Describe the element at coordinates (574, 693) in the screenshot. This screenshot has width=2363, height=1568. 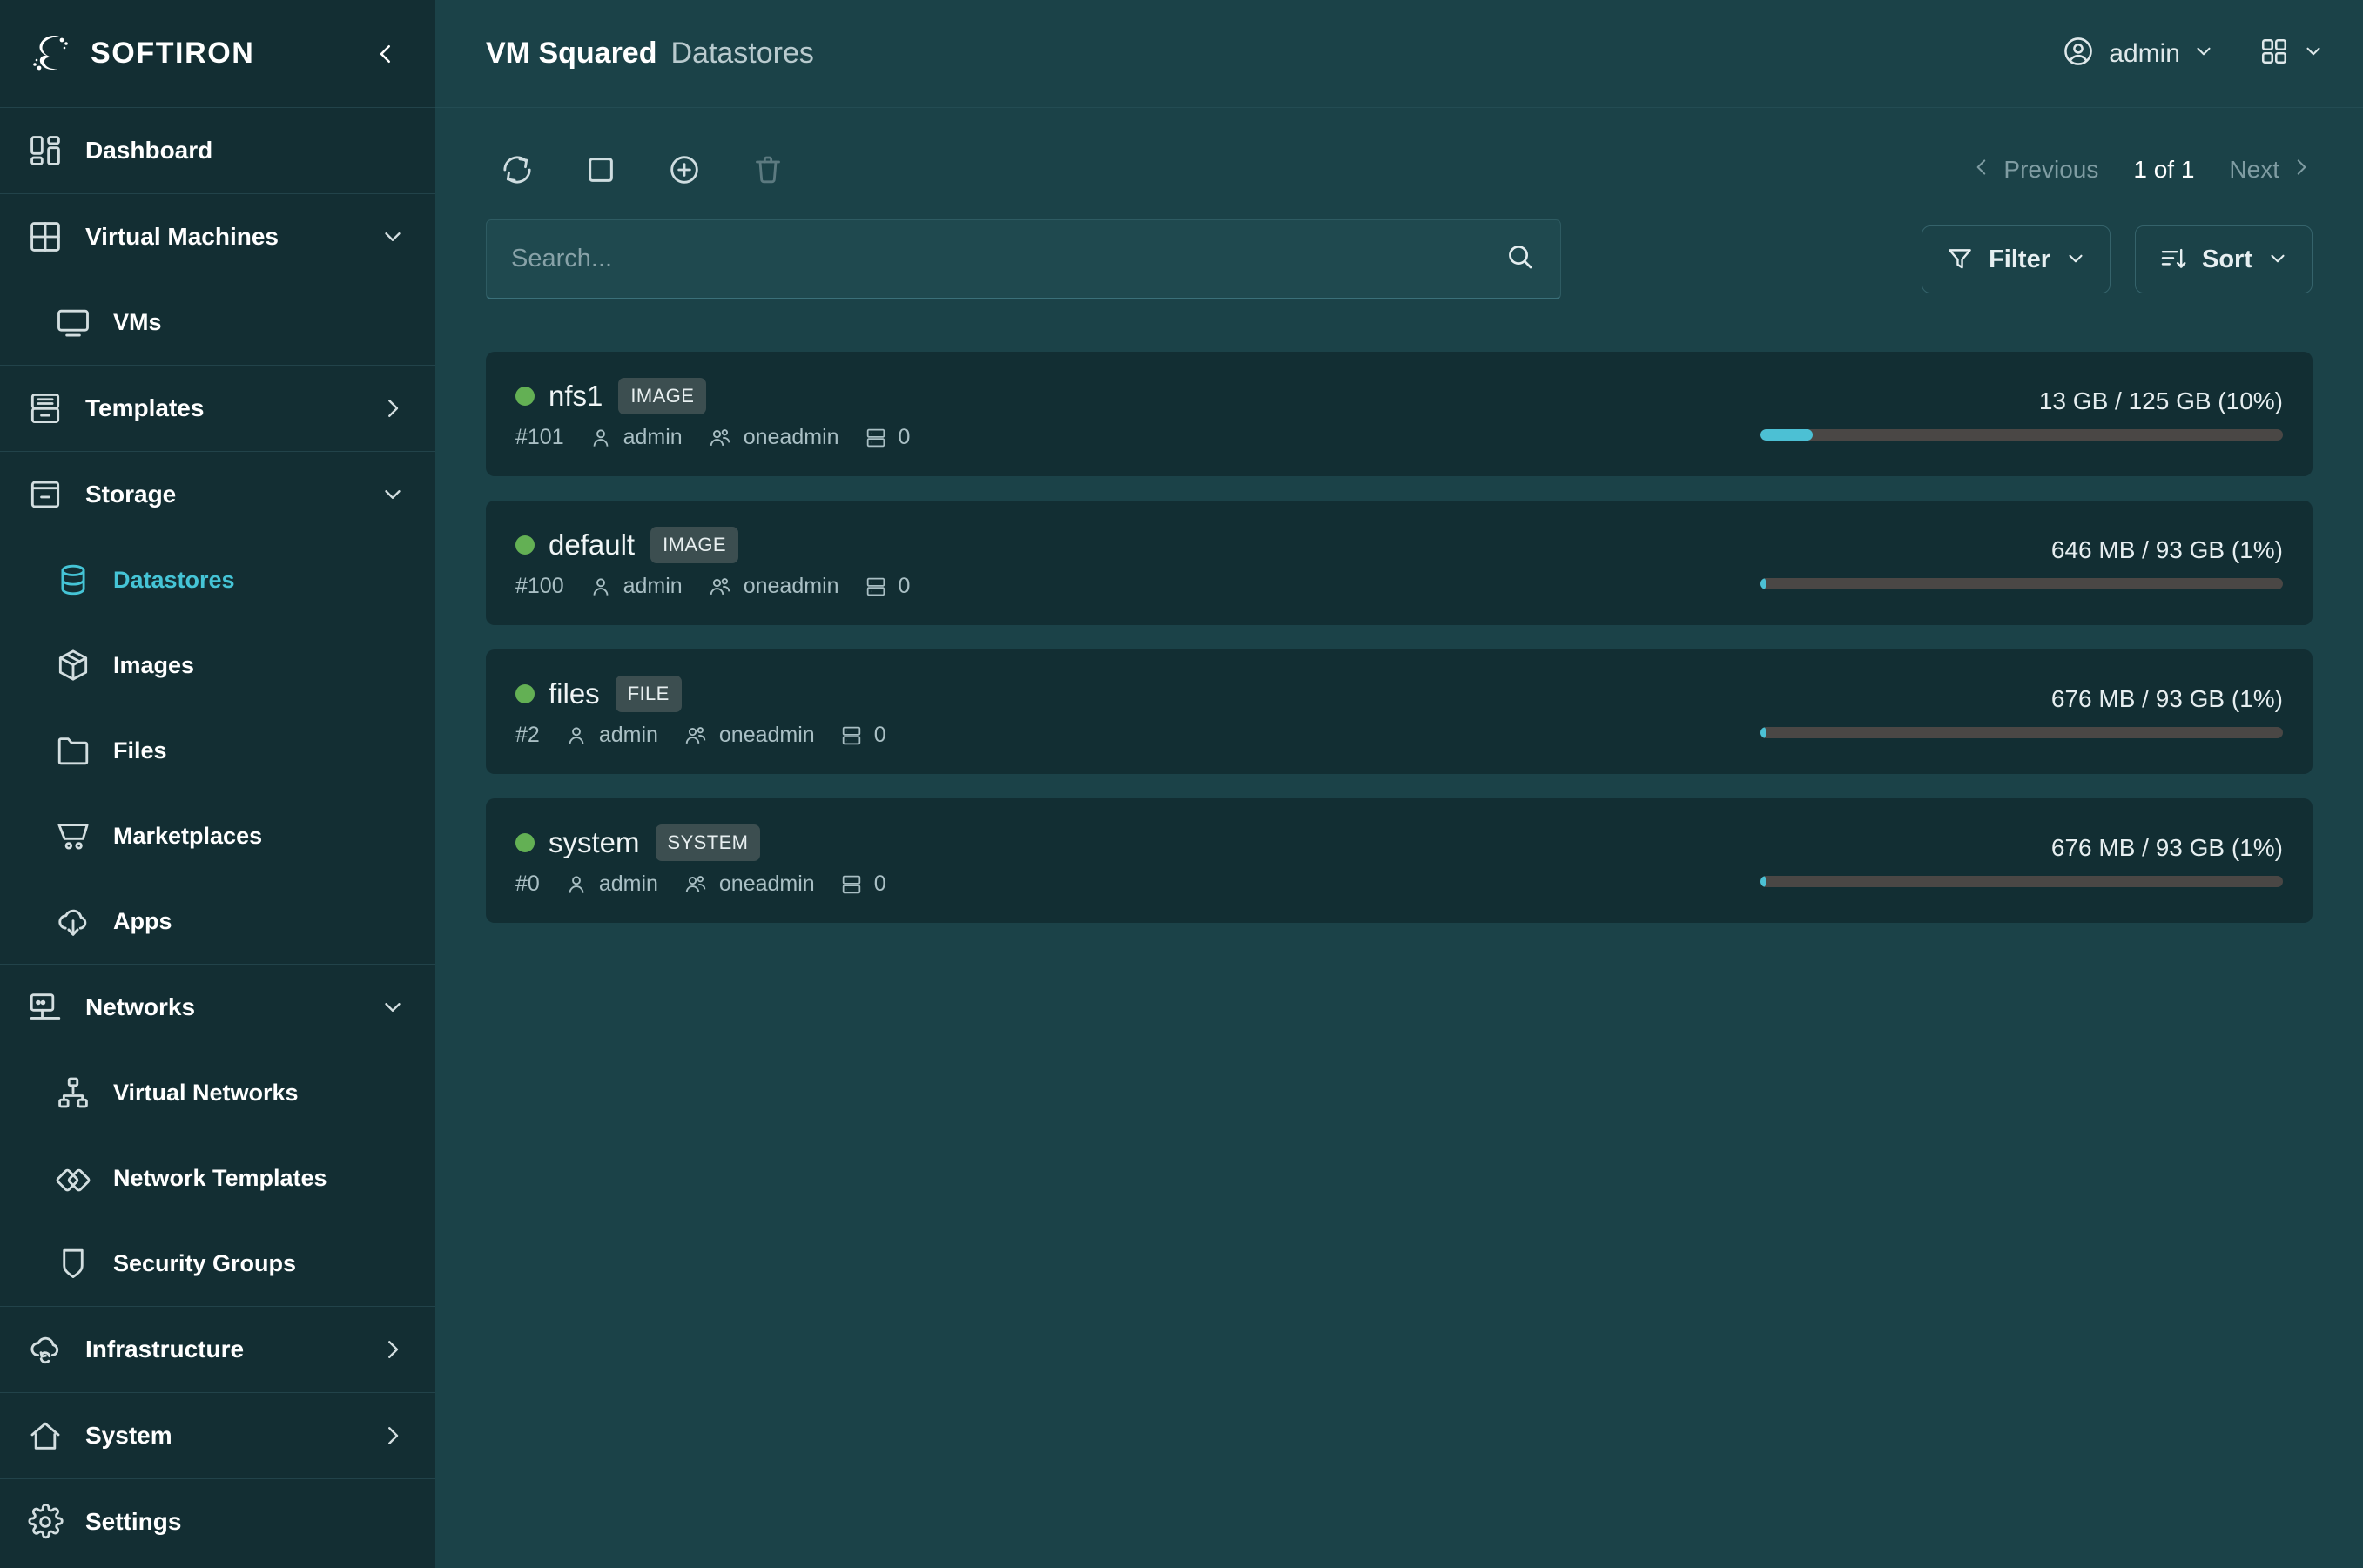
I see `datastore-name: files` at that location.